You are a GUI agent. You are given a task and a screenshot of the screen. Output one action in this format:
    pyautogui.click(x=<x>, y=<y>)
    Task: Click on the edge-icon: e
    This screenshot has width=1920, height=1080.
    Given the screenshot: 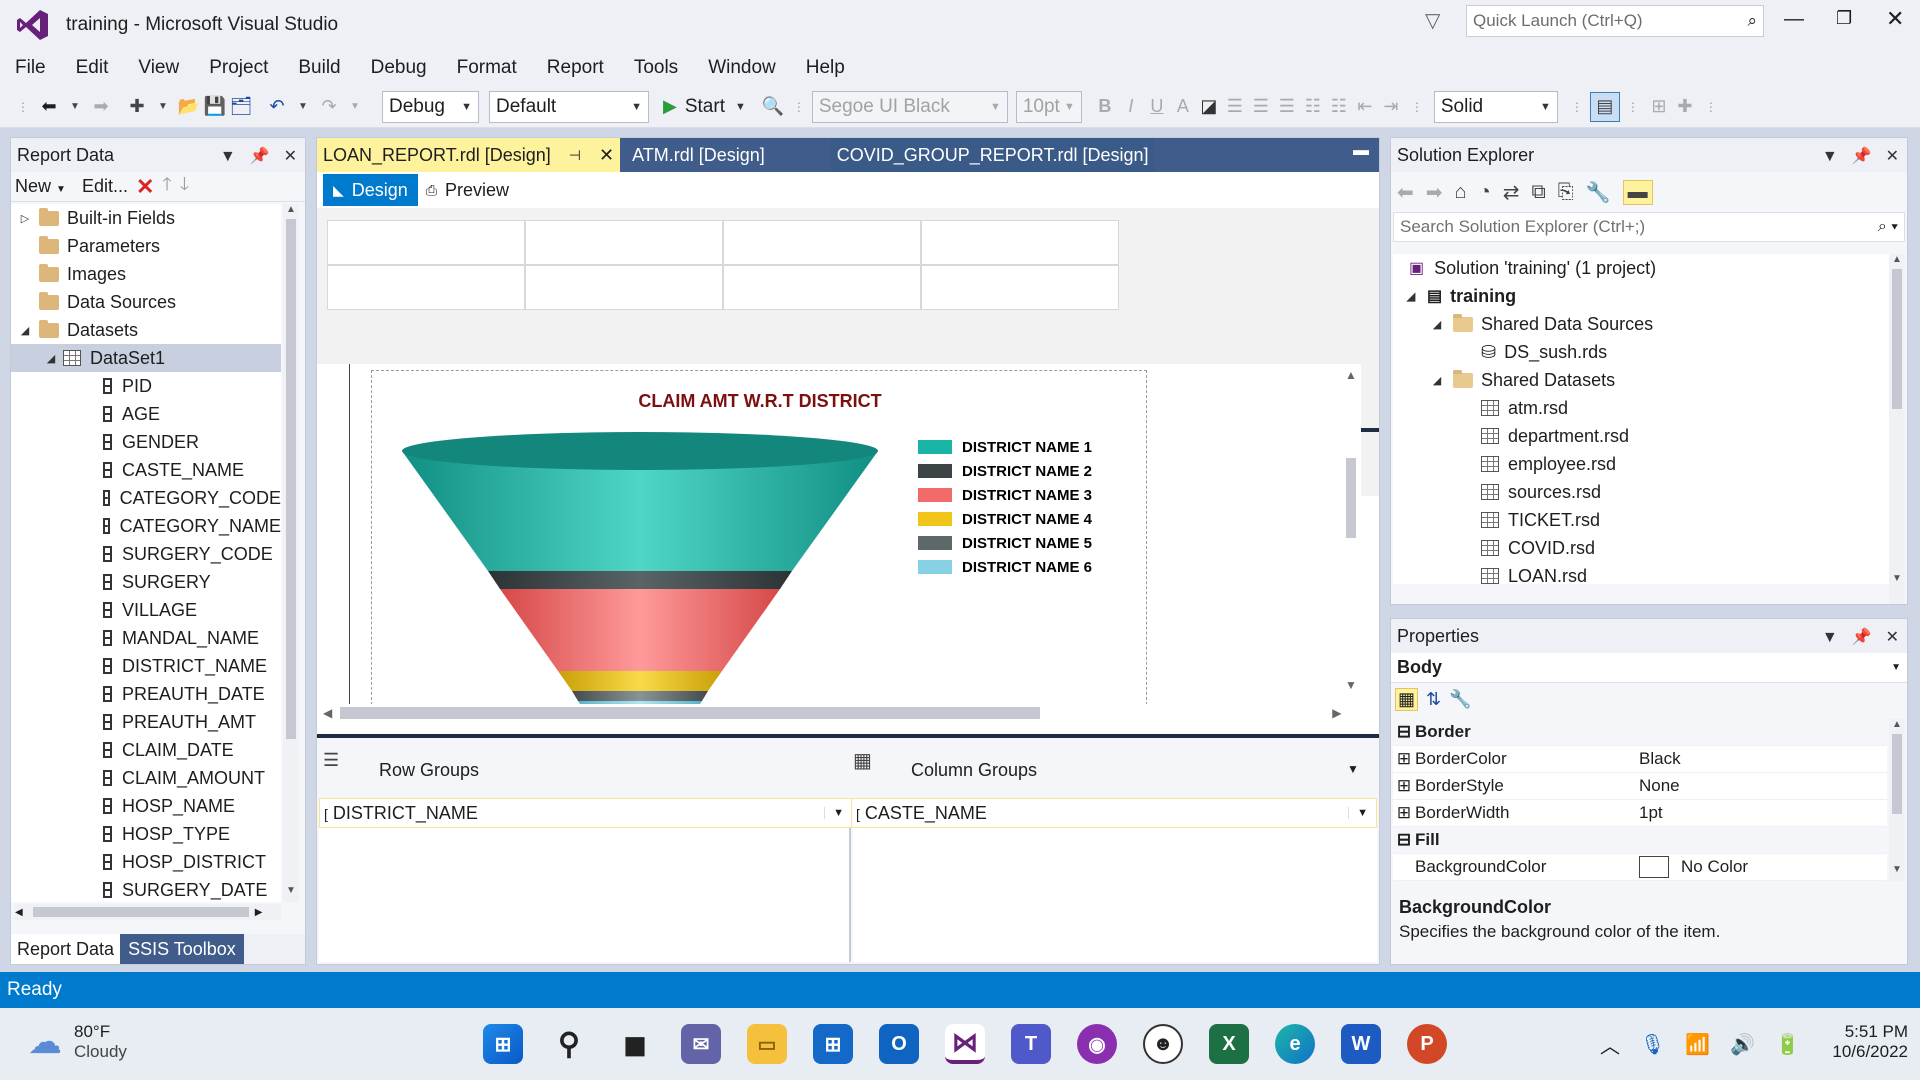 What is the action you would take?
    pyautogui.click(x=1295, y=1044)
    